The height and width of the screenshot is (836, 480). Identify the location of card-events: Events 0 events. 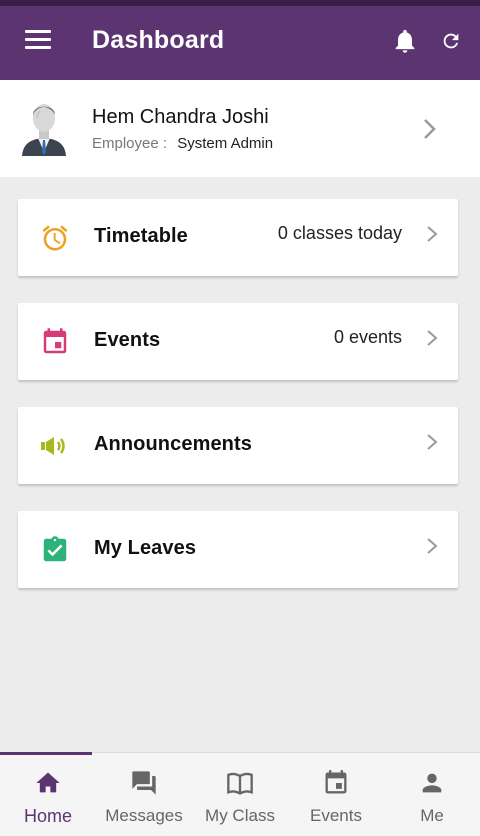
(238, 341).